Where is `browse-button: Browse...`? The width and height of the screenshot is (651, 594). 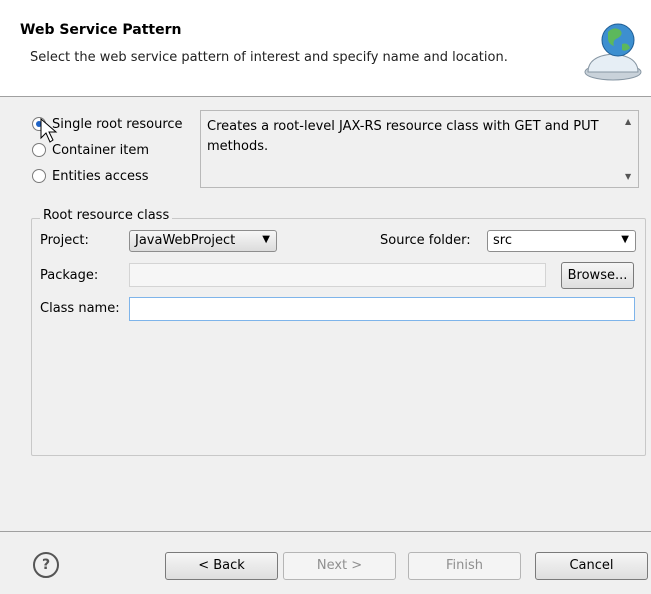 browse-button: Browse... is located at coordinates (597, 275).